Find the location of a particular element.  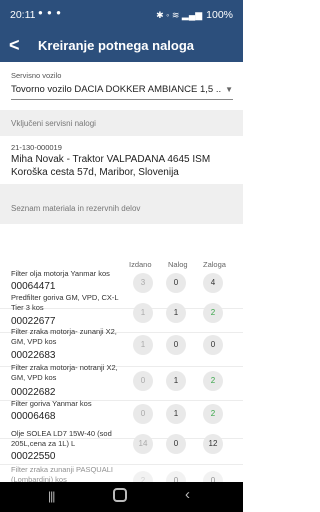

system-icons: ✱ ◦ ≋ ▂▄▆ 100% is located at coordinates (194, 15).